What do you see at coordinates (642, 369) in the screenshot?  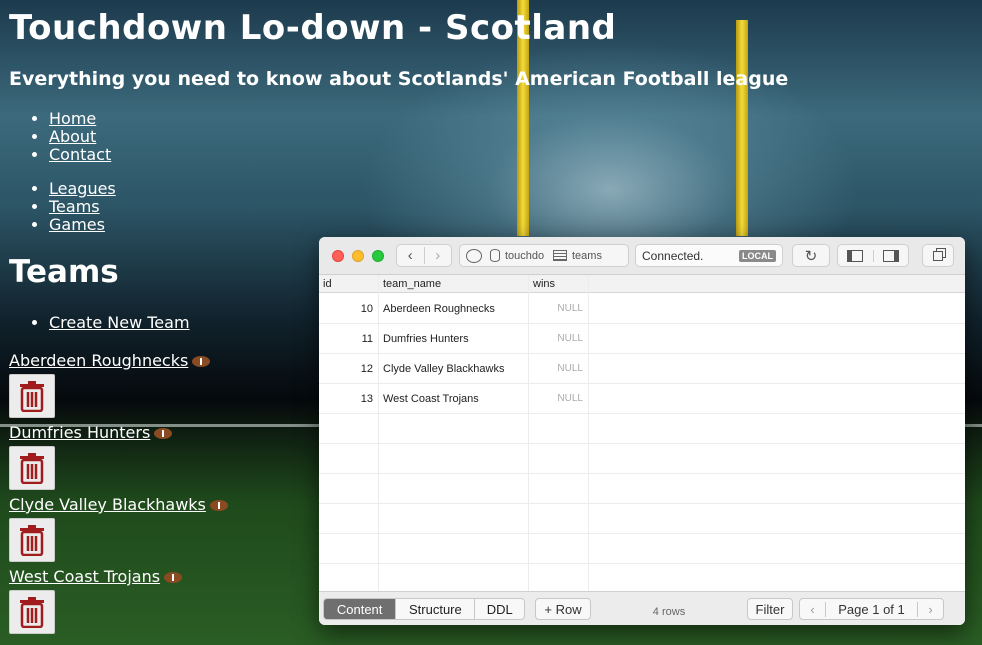 I see `table-row: 12 Clyde Valley Blackhawks NULL` at bounding box center [642, 369].